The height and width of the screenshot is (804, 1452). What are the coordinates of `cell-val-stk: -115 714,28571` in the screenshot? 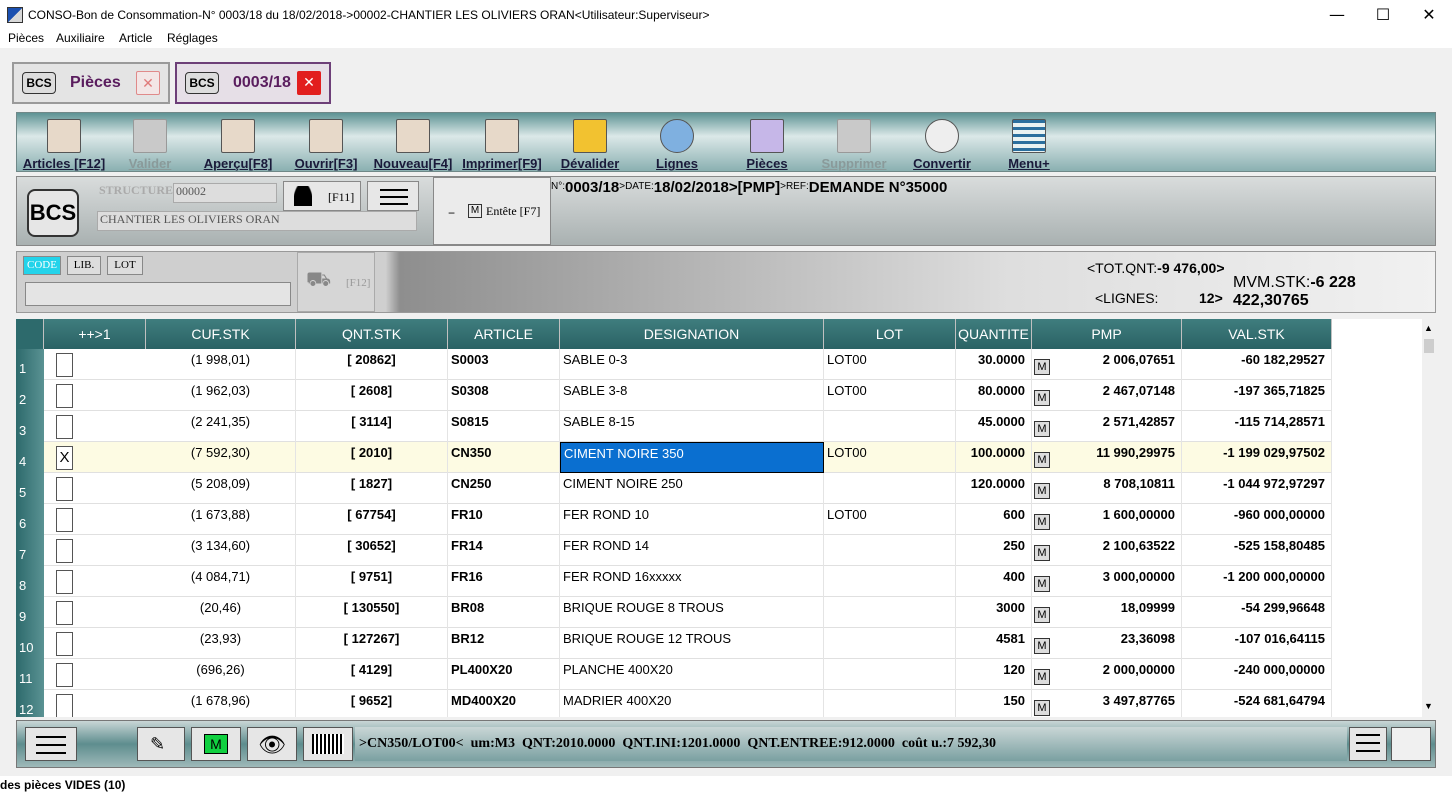 It's located at (1257, 426).